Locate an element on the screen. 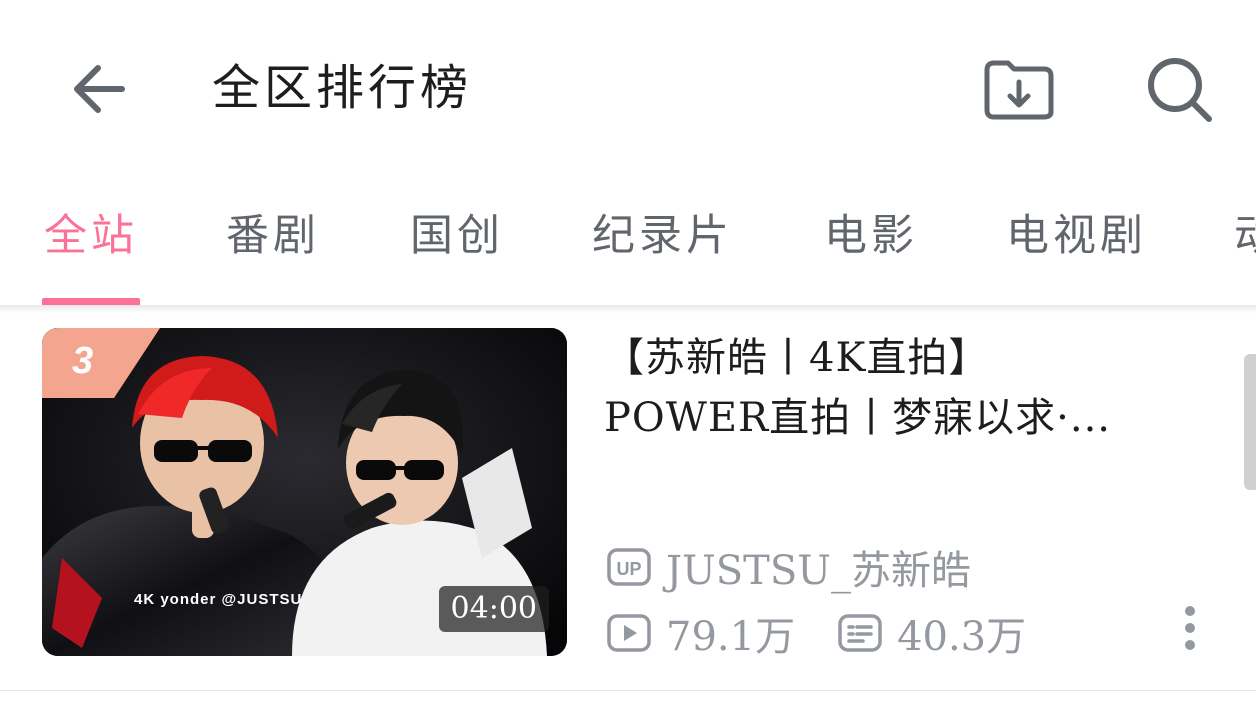  thumbnail-overlay-text: 4K yonder @JUSTSU is located at coordinates (218, 599).